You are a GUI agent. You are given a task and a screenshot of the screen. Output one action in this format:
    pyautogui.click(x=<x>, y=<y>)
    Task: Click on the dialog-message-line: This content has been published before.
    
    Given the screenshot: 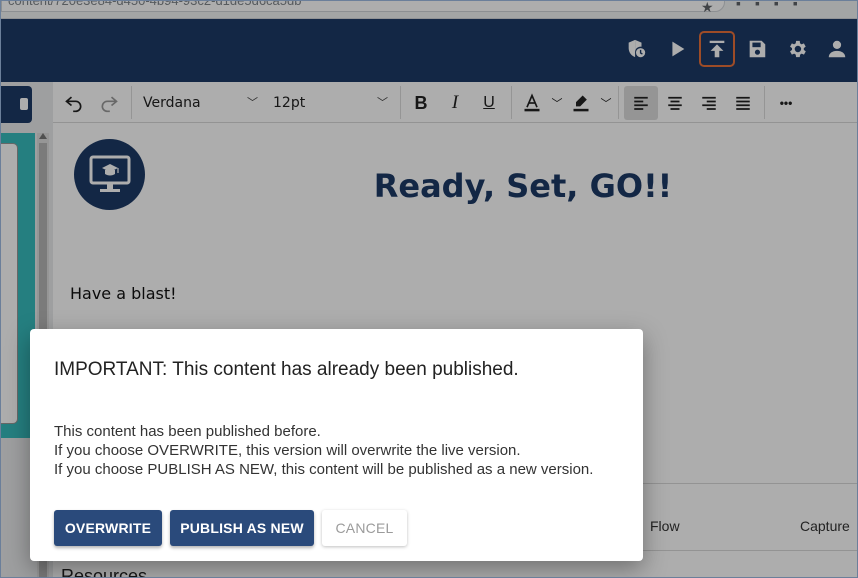 What is the action you would take?
    pyautogui.click(x=187, y=431)
    